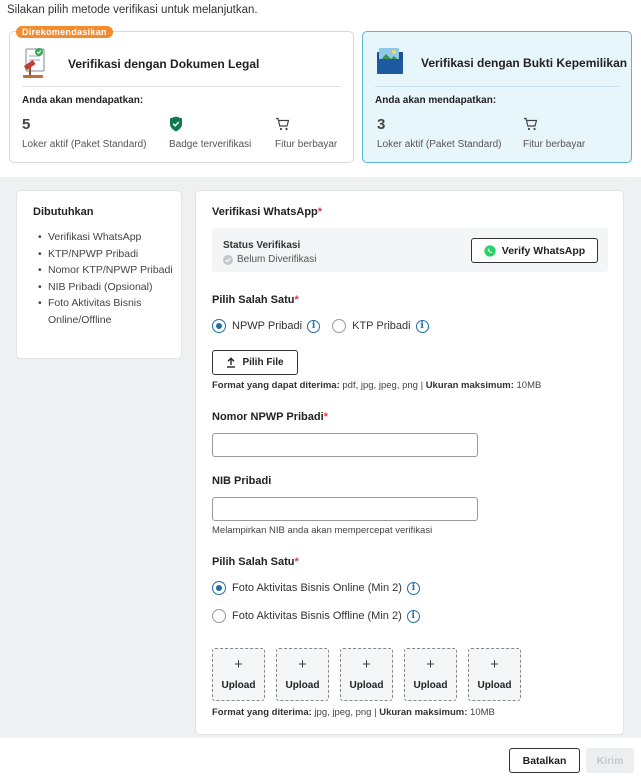  What do you see at coordinates (381, 124) in the screenshot?
I see `ownership-job-count: 3` at bounding box center [381, 124].